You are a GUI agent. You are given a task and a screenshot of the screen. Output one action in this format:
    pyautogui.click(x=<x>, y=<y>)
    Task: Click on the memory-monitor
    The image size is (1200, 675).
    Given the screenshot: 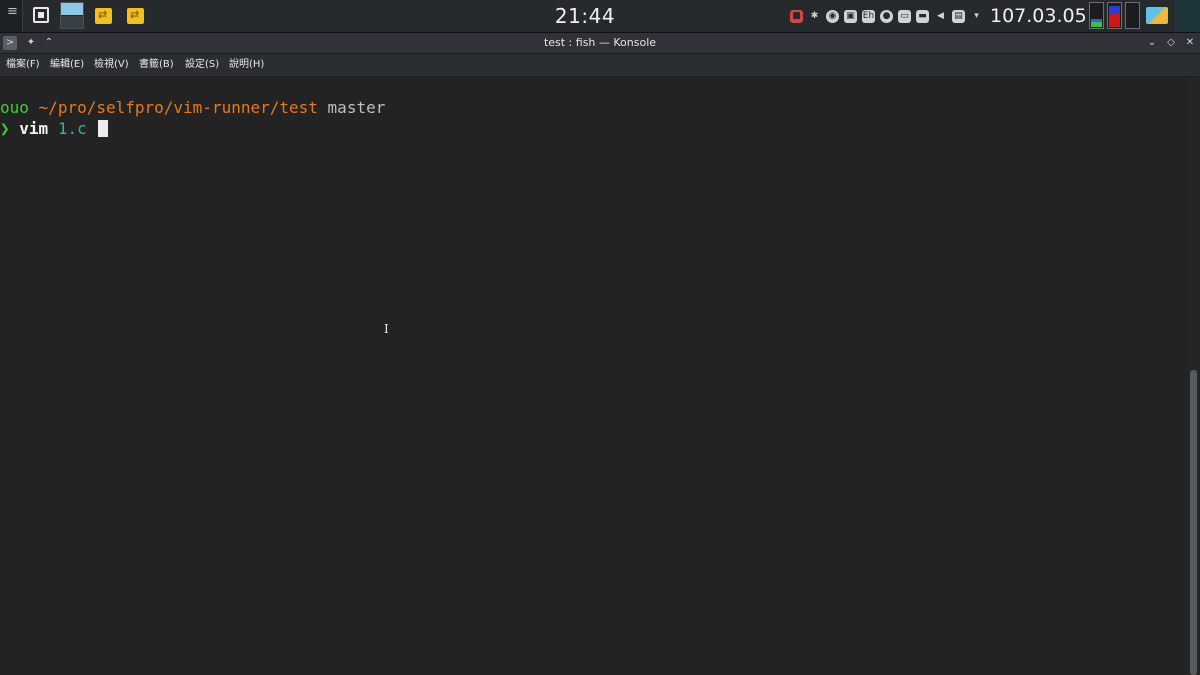 What is the action you would take?
    pyautogui.click(x=1114, y=15)
    